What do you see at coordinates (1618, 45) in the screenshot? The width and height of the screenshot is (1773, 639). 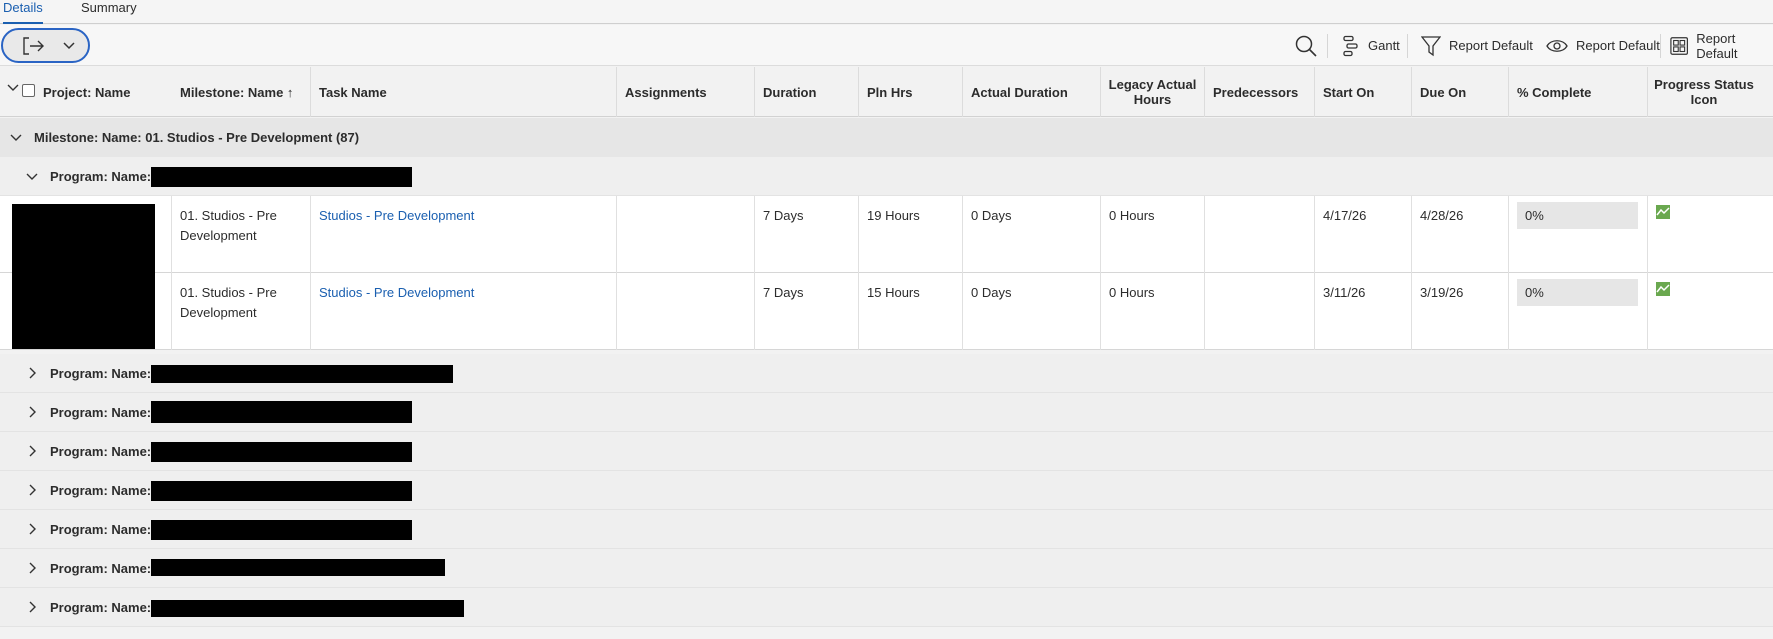 I see `view-label: Report Default` at bounding box center [1618, 45].